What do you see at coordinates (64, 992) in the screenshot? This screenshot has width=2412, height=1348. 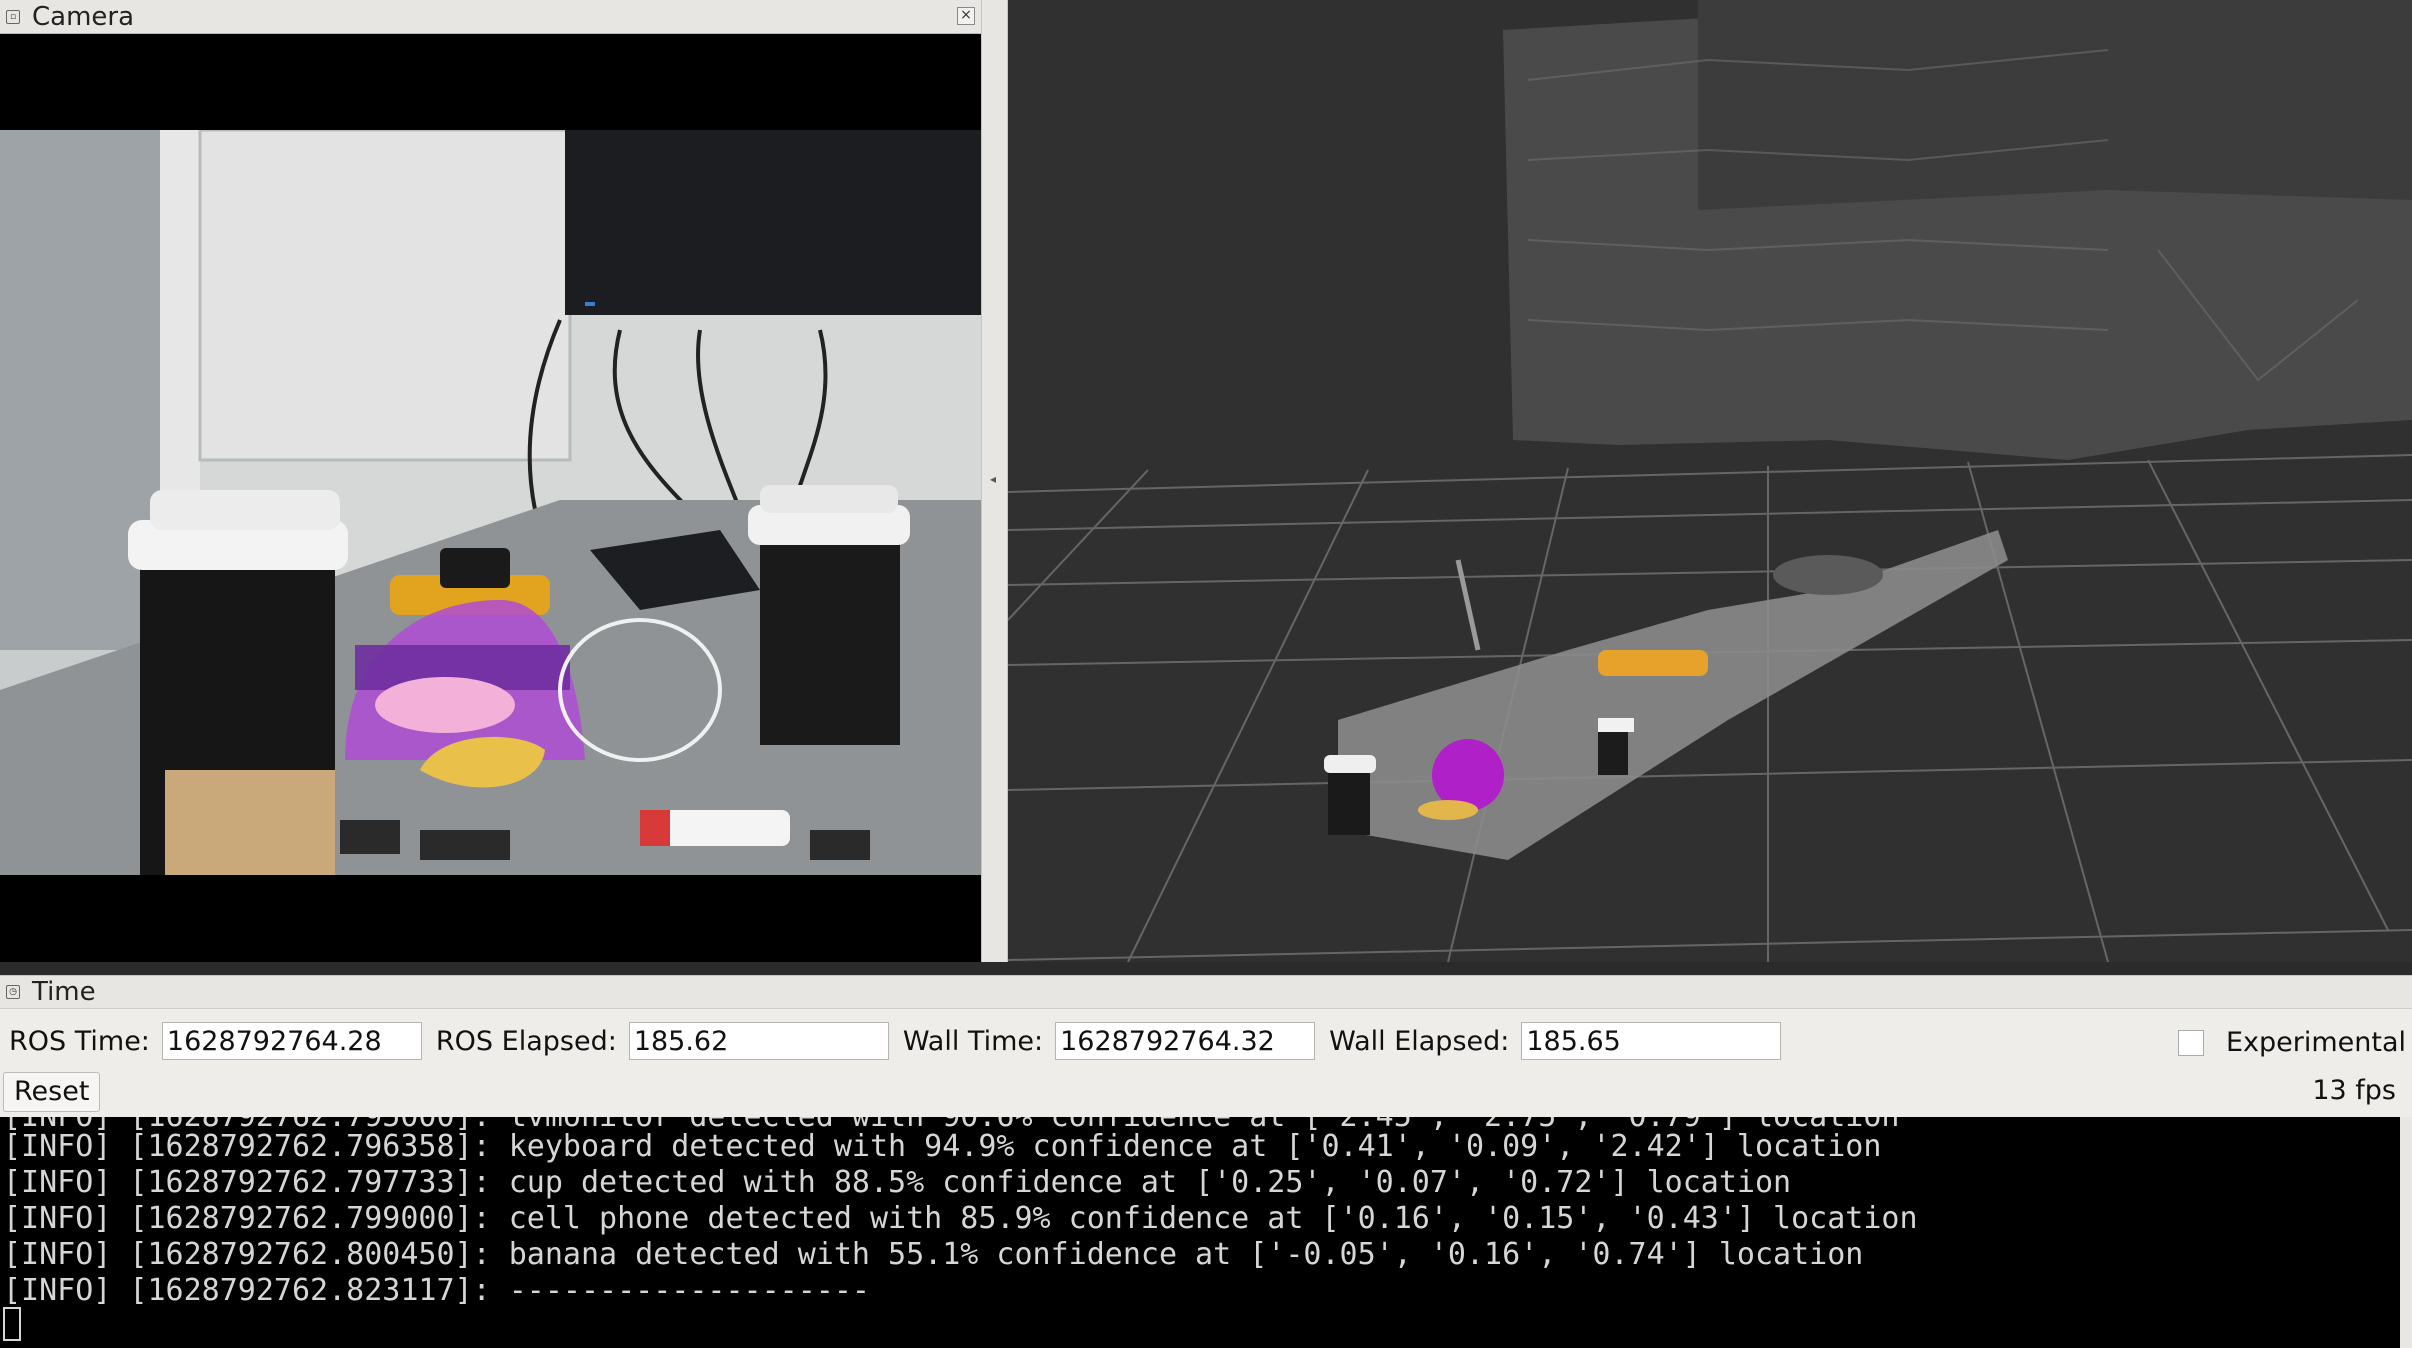 I see `time-panel-title: Time` at bounding box center [64, 992].